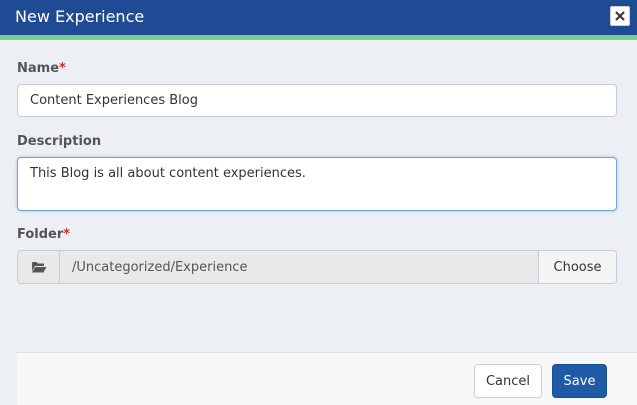 The height and width of the screenshot is (405, 637). Describe the element at coordinates (80, 16) in the screenshot. I see `dialog-title: New Experience` at that location.